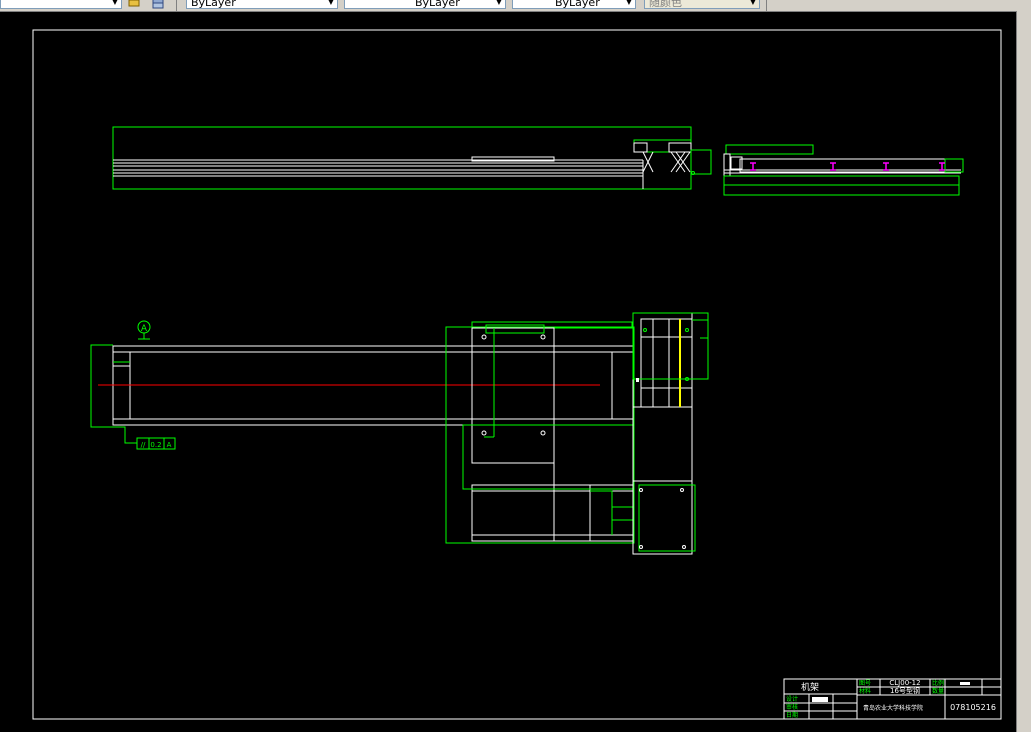  Describe the element at coordinates (665, 4) in the screenshot. I see `plotstyle-control-value: 随颜色` at that location.